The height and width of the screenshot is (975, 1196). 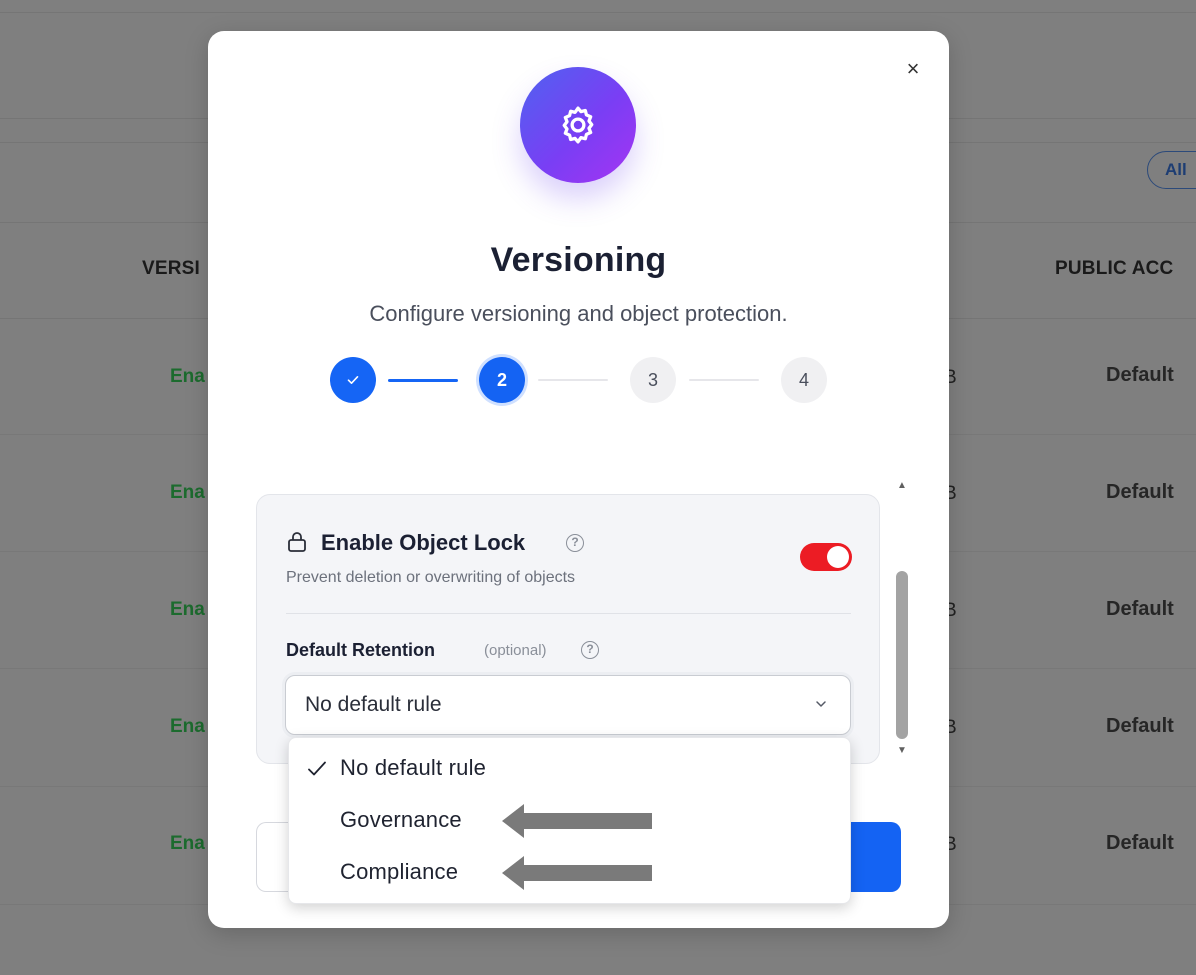 I want to click on step-2-active: 2, so click(x=502, y=380).